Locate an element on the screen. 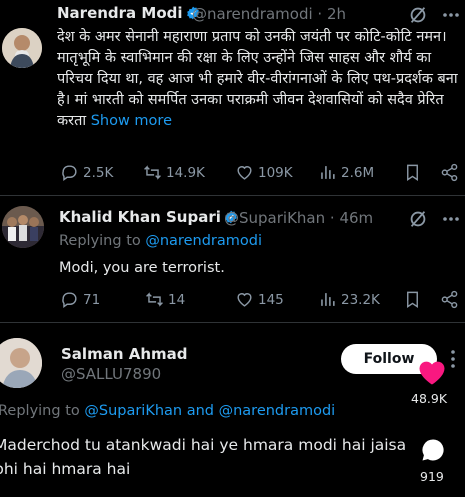  retweet-count: 14.9K is located at coordinates (185, 172).